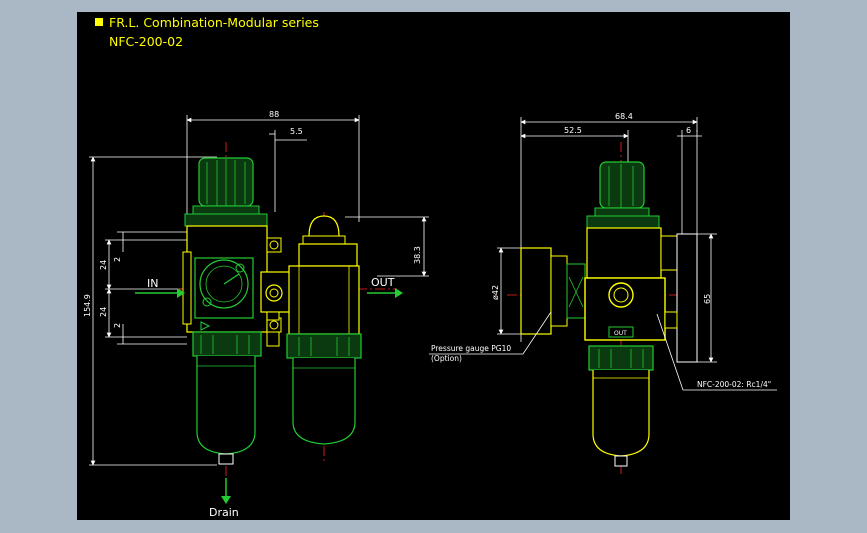 This screenshot has width=867, height=533. I want to click on title-line1: FR.L. Combination-Modular series, so click(214, 22).